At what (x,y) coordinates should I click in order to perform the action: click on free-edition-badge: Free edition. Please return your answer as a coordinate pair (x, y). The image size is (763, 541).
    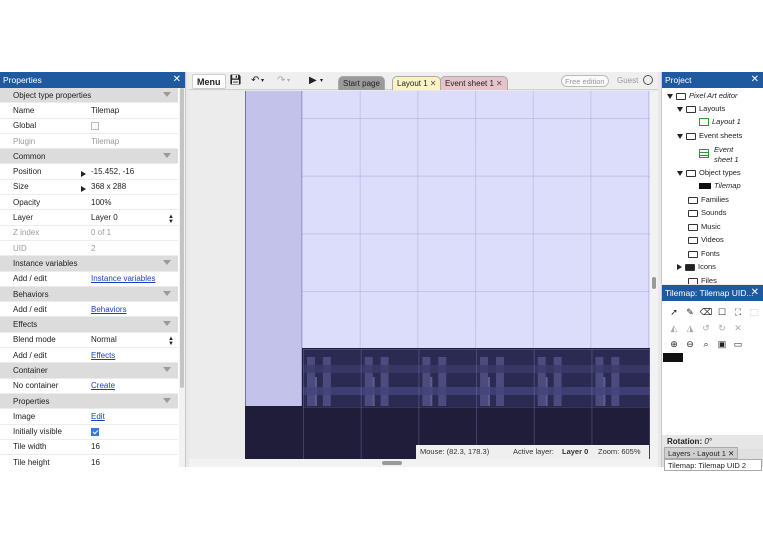
    Looking at the image, I should click on (585, 81).